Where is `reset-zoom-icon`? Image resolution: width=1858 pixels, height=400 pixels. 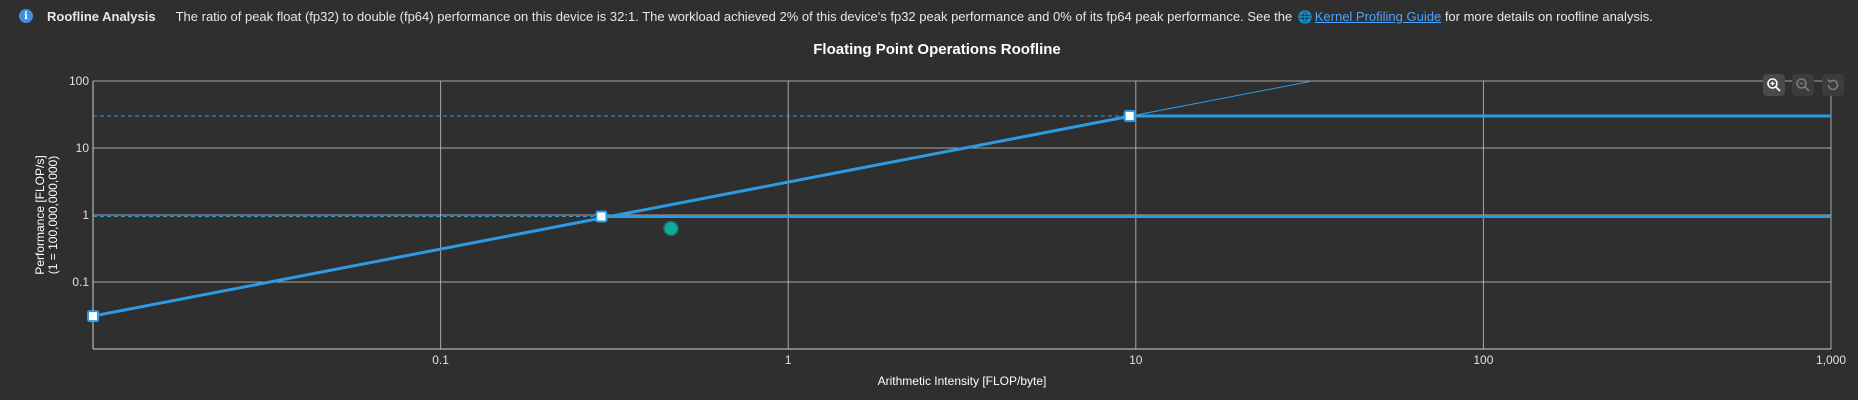 reset-zoom-icon is located at coordinates (1833, 85).